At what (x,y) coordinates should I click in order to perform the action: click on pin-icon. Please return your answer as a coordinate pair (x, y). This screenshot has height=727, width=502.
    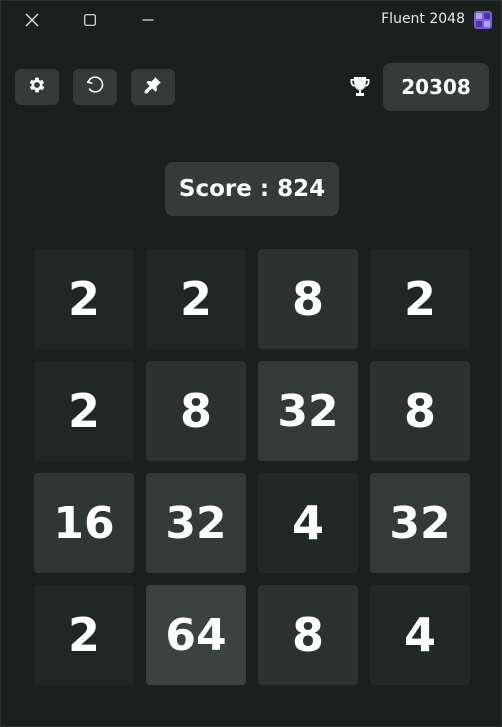
    Looking at the image, I should click on (153, 87).